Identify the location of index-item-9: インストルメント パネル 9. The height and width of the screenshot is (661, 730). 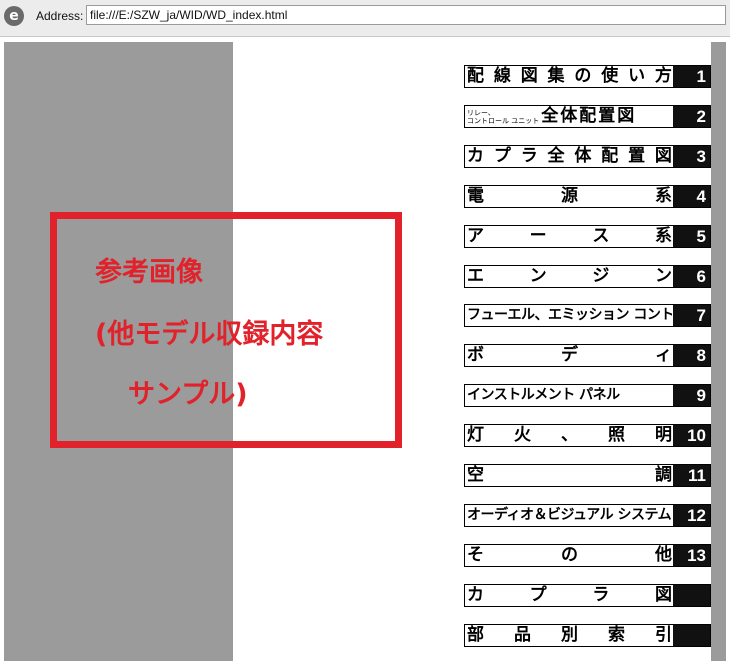
(587, 395).